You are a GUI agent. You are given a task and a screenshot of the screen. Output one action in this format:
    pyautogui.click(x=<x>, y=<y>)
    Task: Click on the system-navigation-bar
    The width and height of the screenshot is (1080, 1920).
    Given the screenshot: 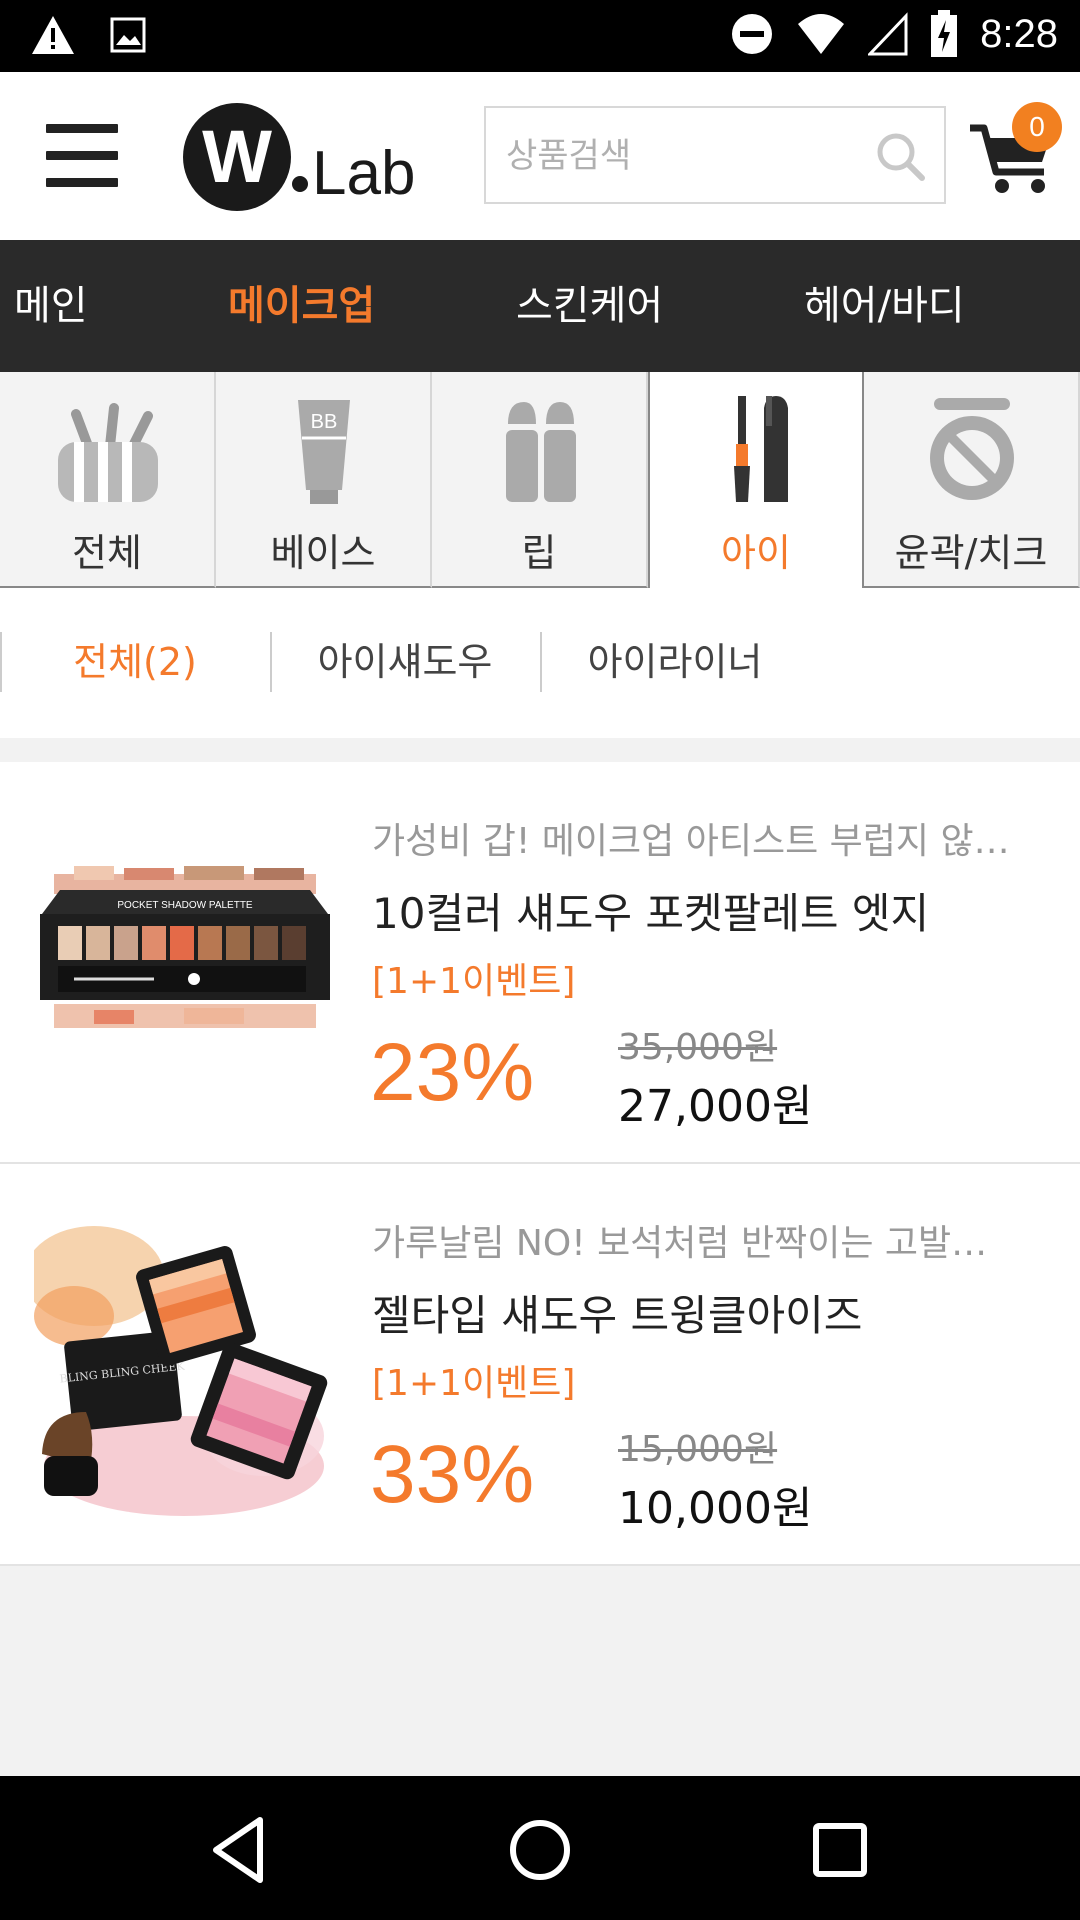 What is the action you would take?
    pyautogui.click(x=540, y=1848)
    